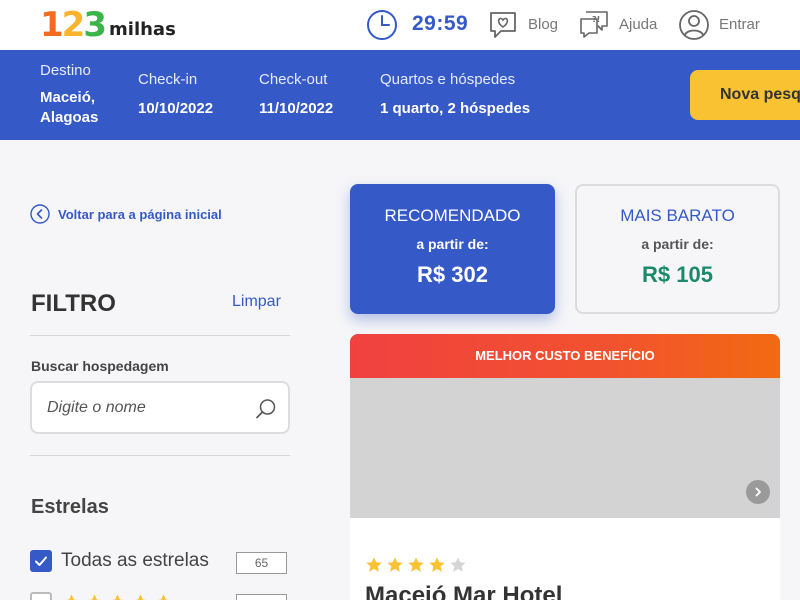  Describe the element at coordinates (694, 25) in the screenshot. I see `user-icon` at that location.